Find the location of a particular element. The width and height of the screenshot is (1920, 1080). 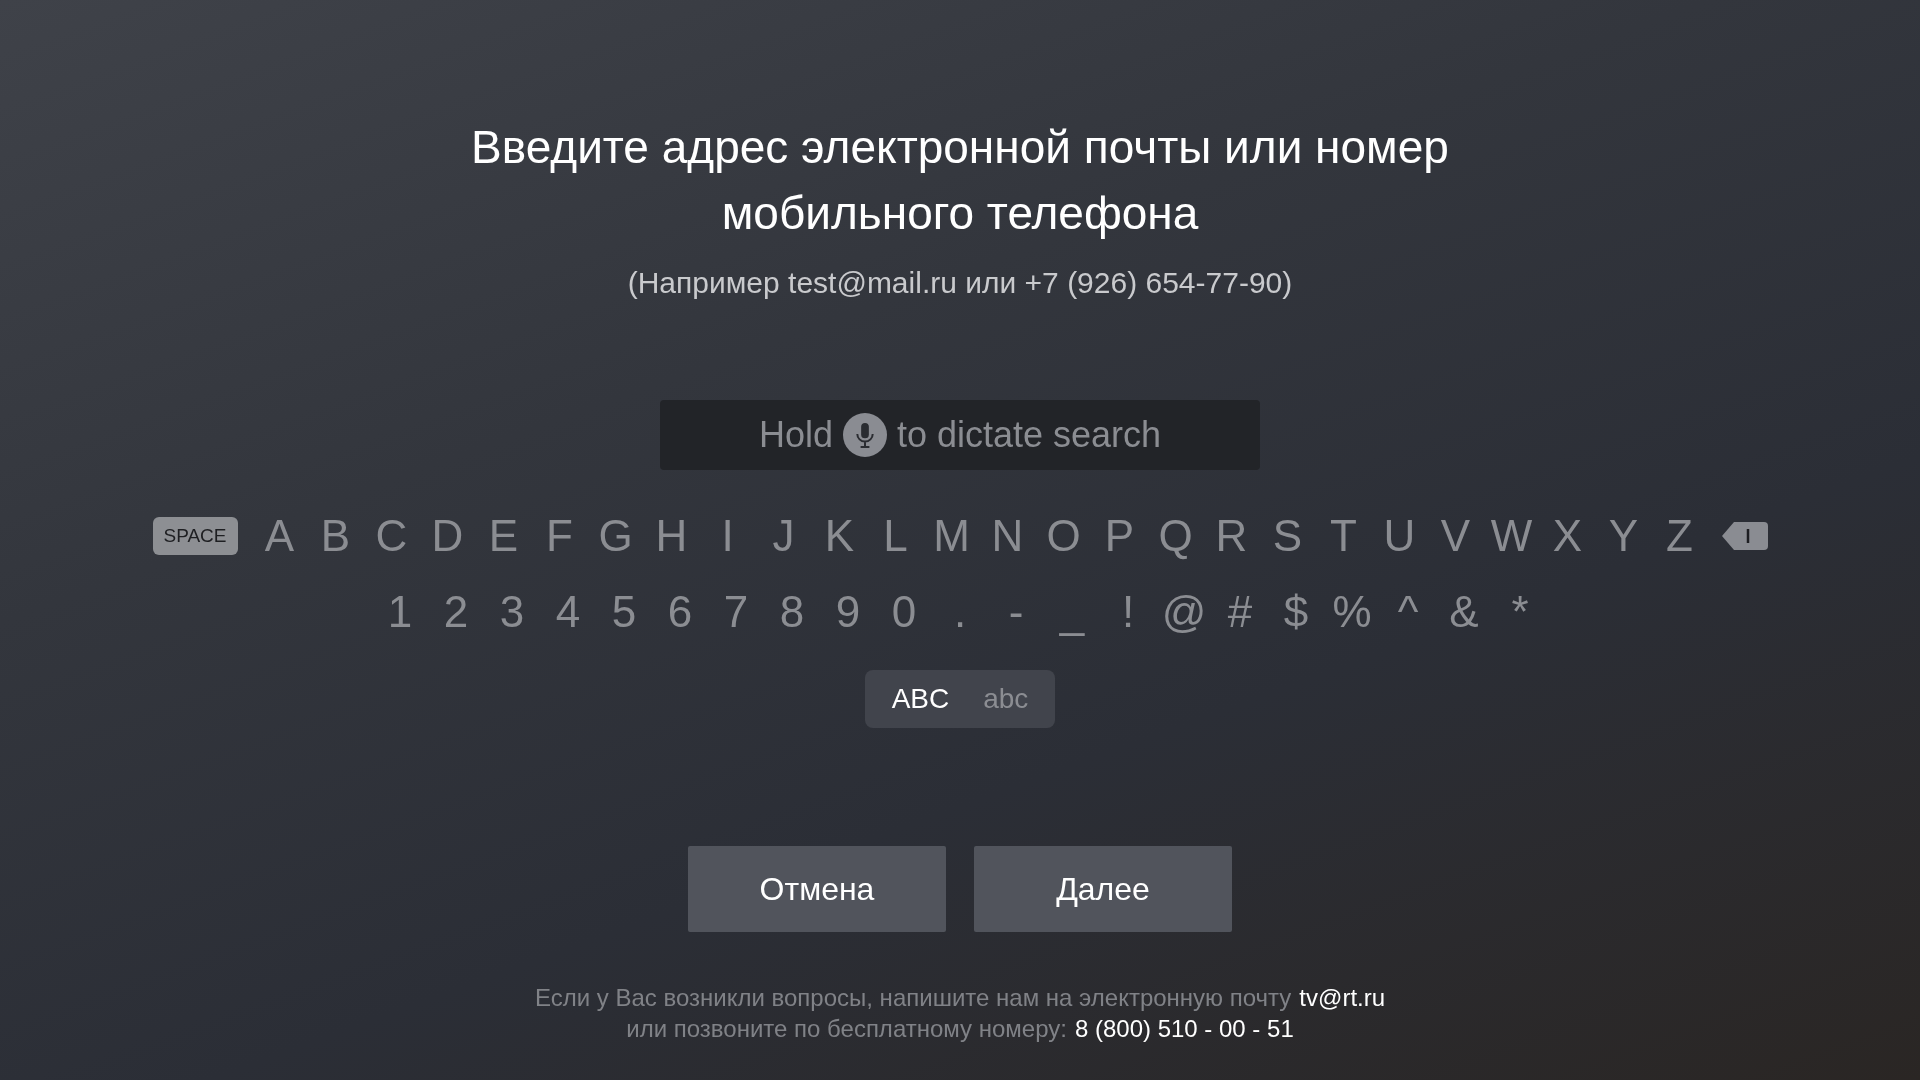

keyboard-key: 7 is located at coordinates (736, 612).